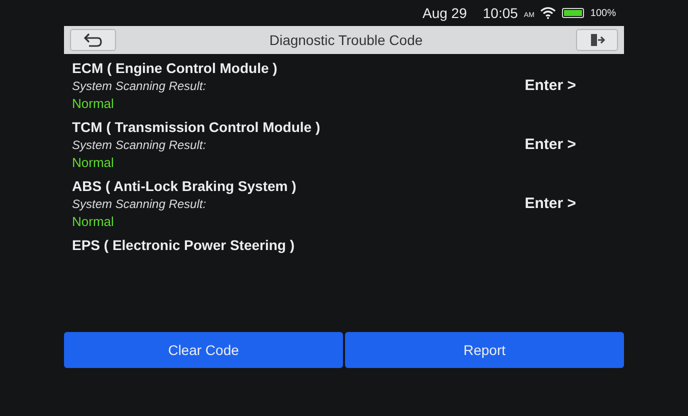  Describe the element at coordinates (484, 350) in the screenshot. I see `action-button: Report` at that location.